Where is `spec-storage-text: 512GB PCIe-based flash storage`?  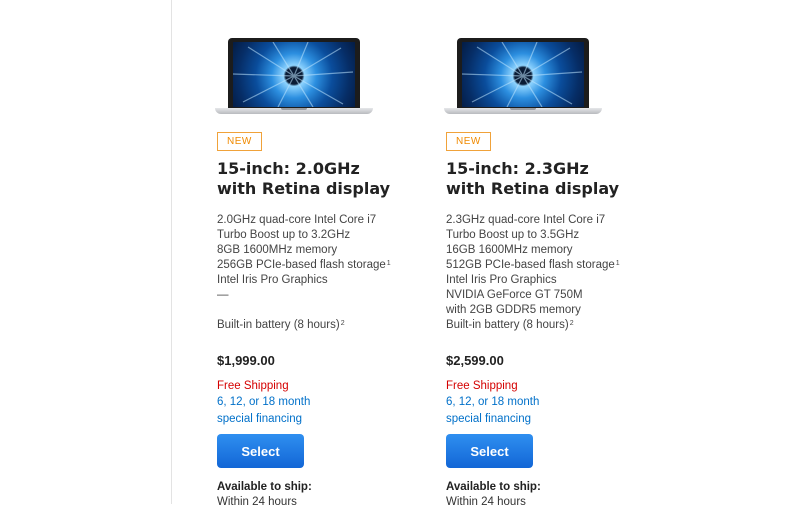
spec-storage-text: 512GB PCIe-based flash storage is located at coordinates (530, 265).